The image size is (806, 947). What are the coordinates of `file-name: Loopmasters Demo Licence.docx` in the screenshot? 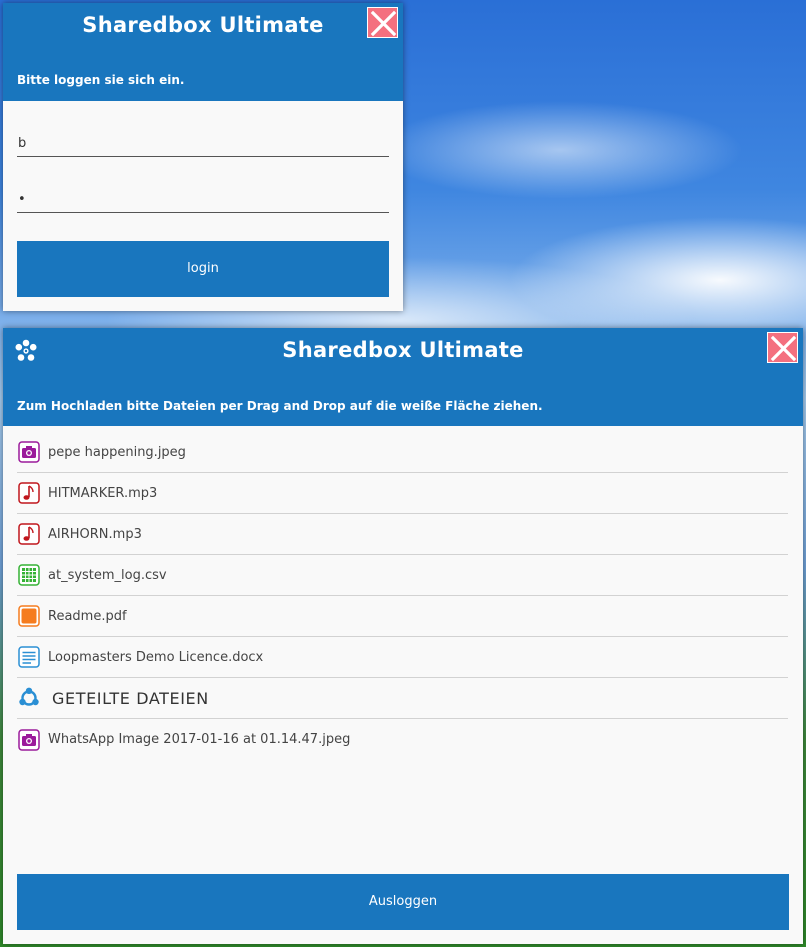 It's located at (156, 657).